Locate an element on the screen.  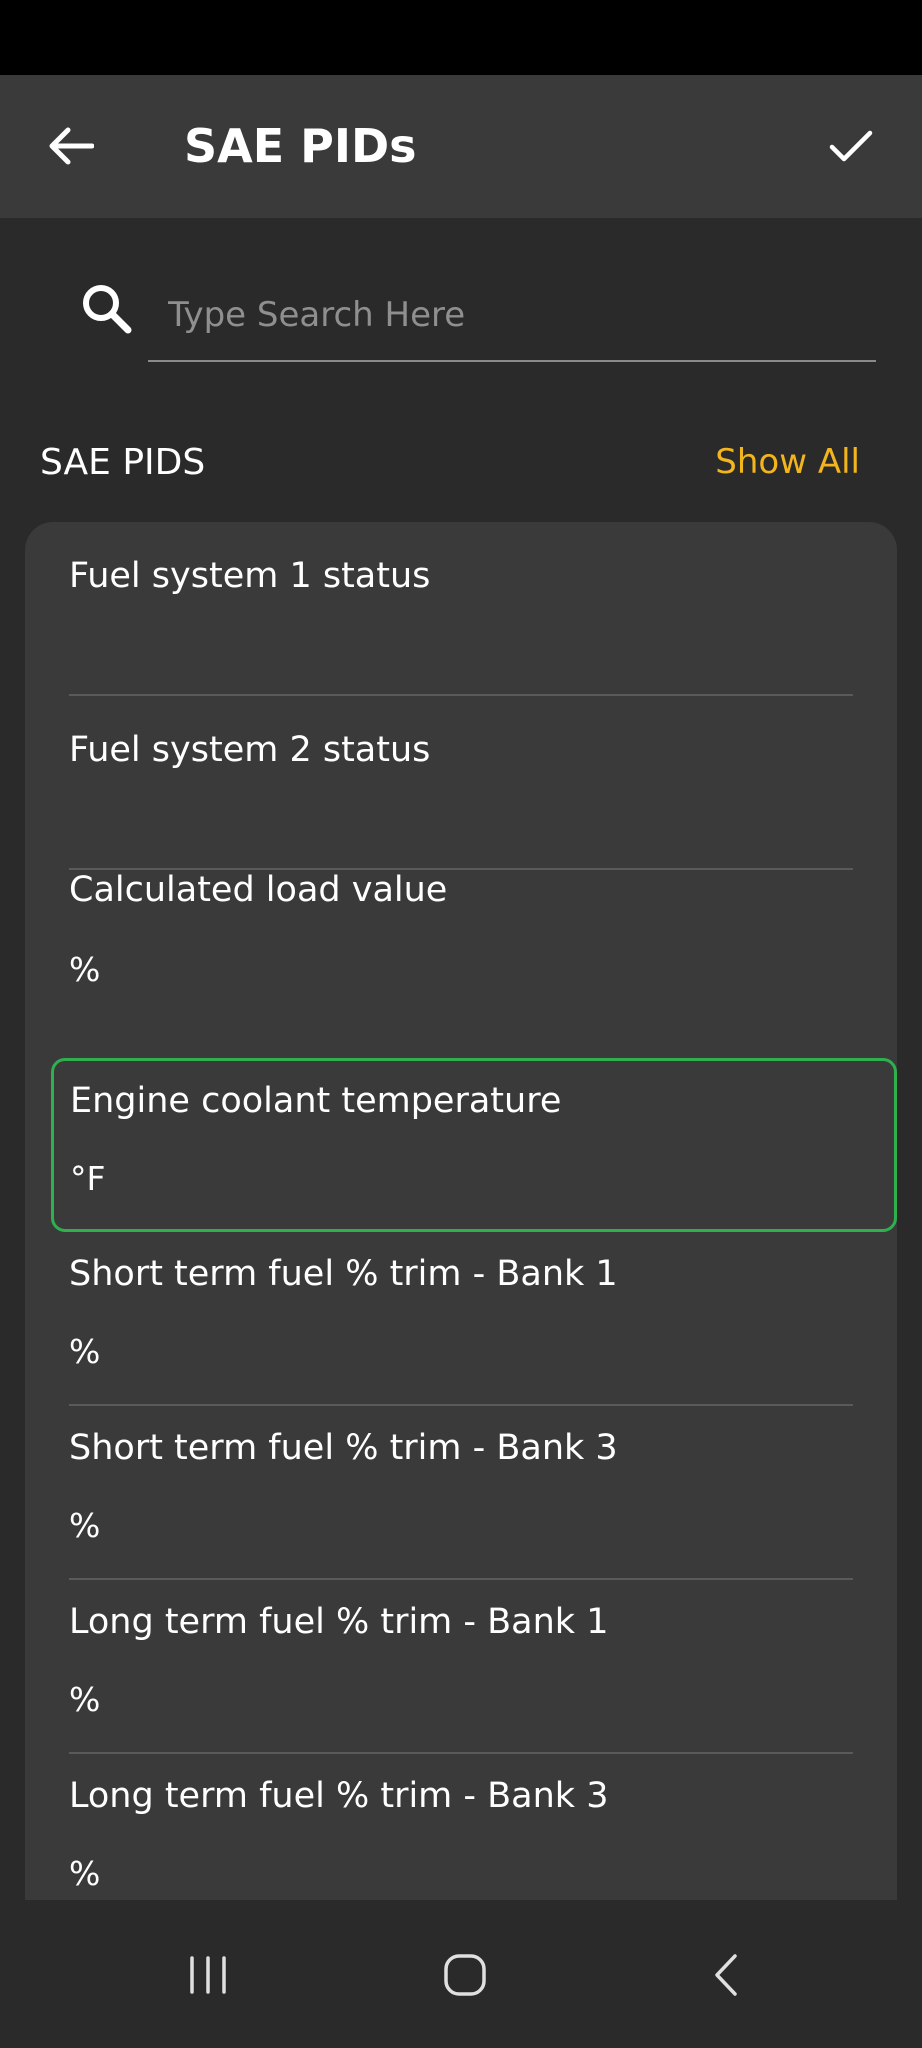
search-bar is located at coordinates (461, 298).